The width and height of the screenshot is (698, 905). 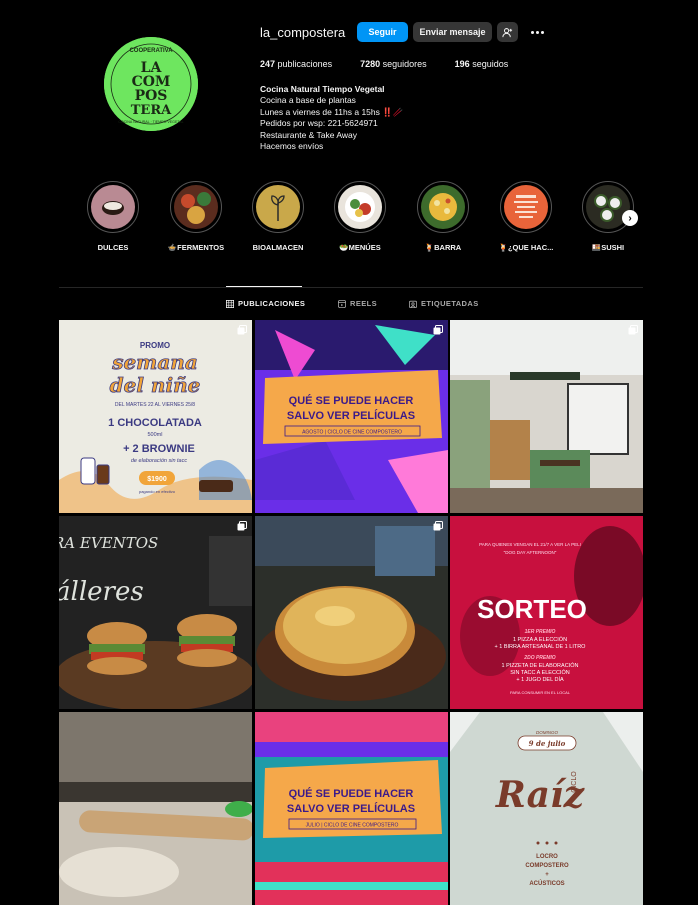 What do you see at coordinates (537, 32) in the screenshot?
I see `more-options-icon` at bounding box center [537, 32].